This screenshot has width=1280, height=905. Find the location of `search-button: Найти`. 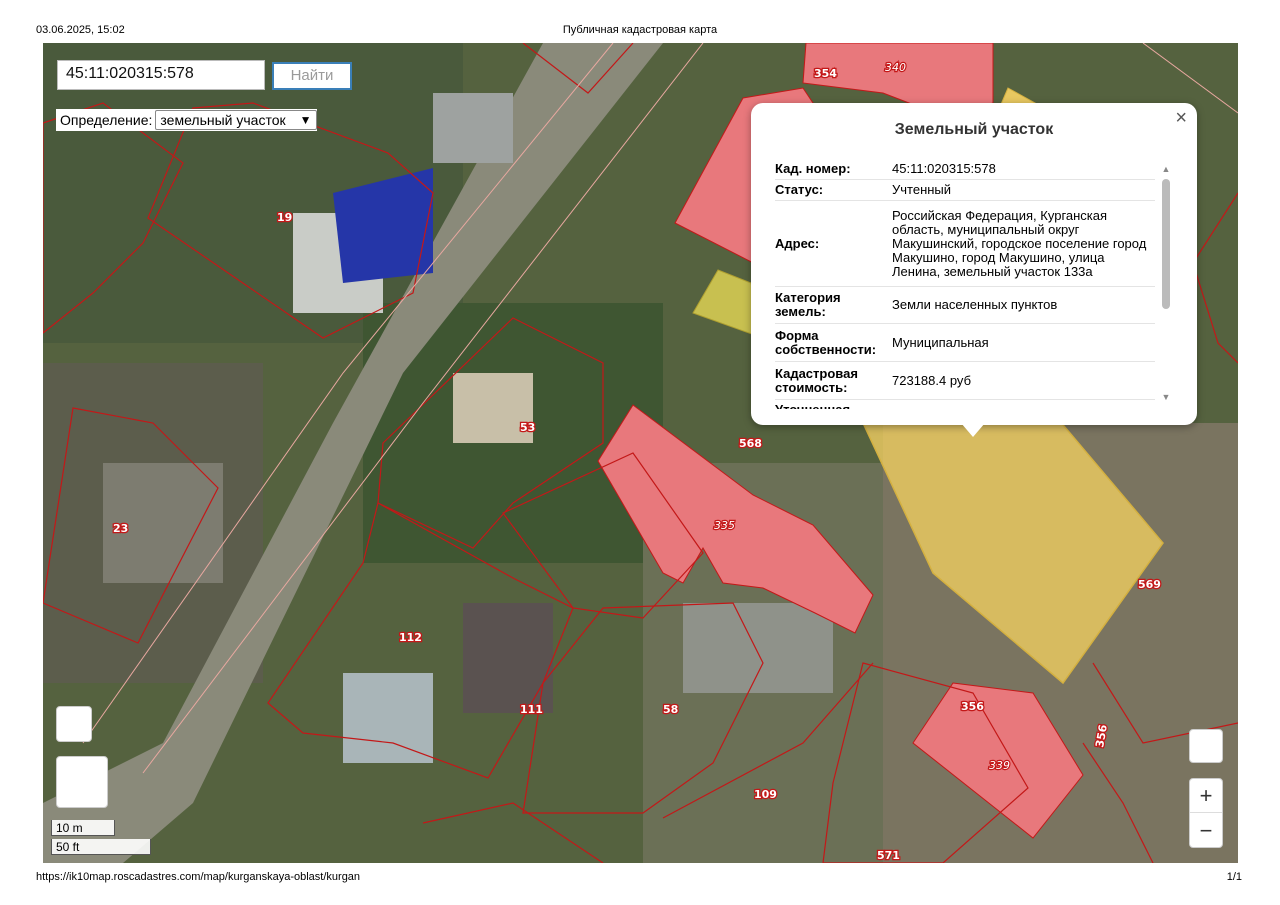

search-button: Найти is located at coordinates (312, 76).